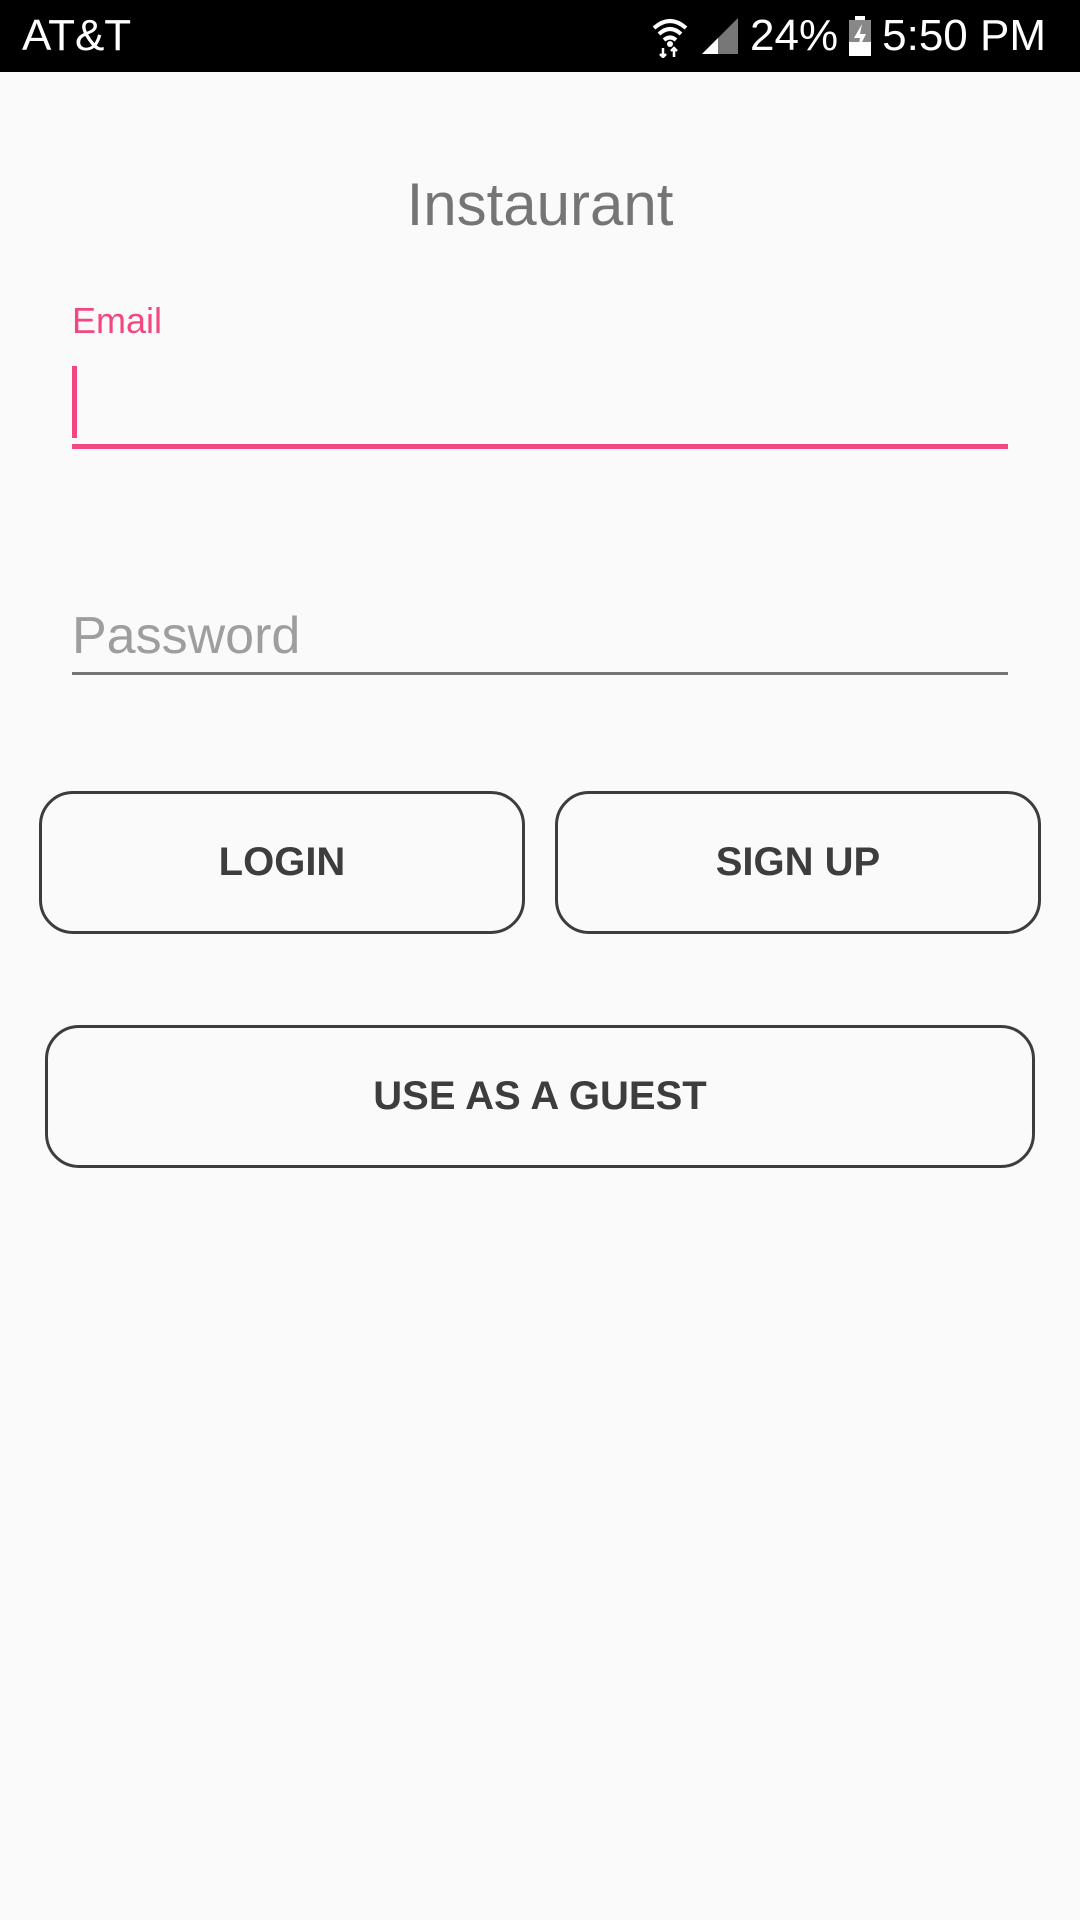 The height and width of the screenshot is (1920, 1080). What do you see at coordinates (798, 862) in the screenshot?
I see `sign-up-button: SIGN UP` at bounding box center [798, 862].